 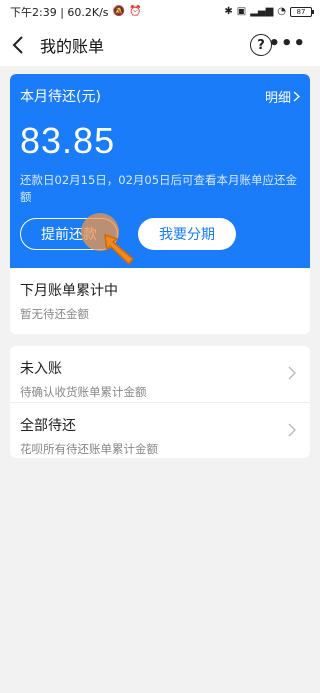 What do you see at coordinates (287, 44) in the screenshot?
I see `more-icon: •••` at bounding box center [287, 44].